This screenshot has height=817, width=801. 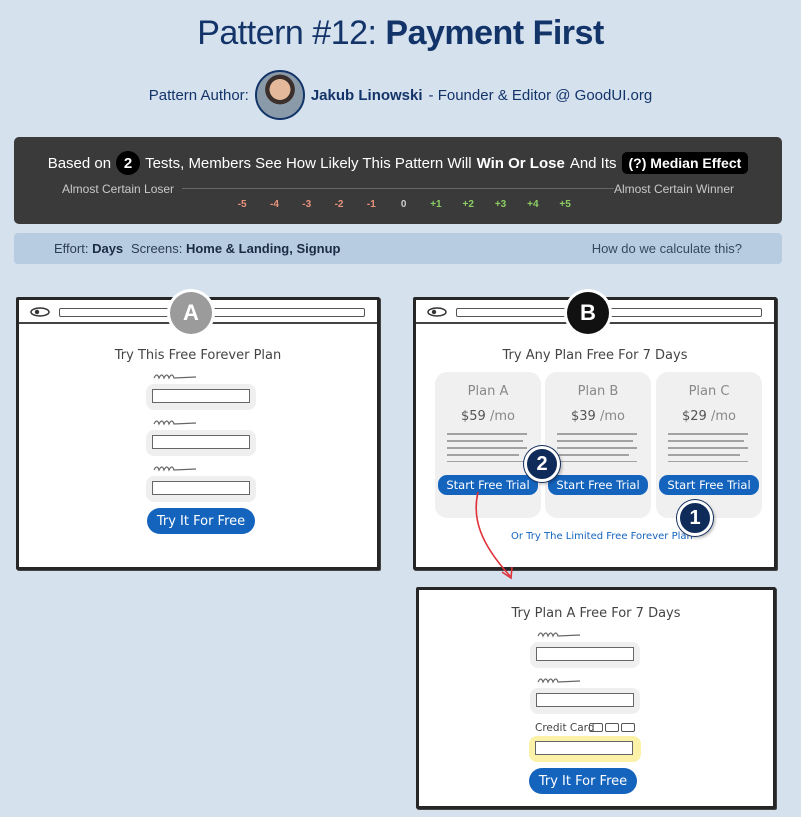 I want to click on price-value: $39, so click(x=583, y=416).